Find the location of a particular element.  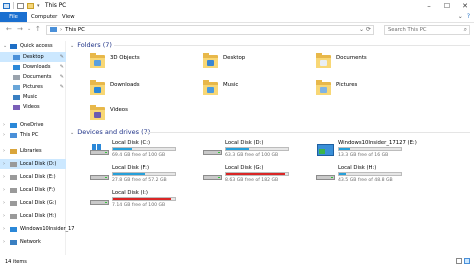

forward-icon: → is located at coordinates (20, 29).